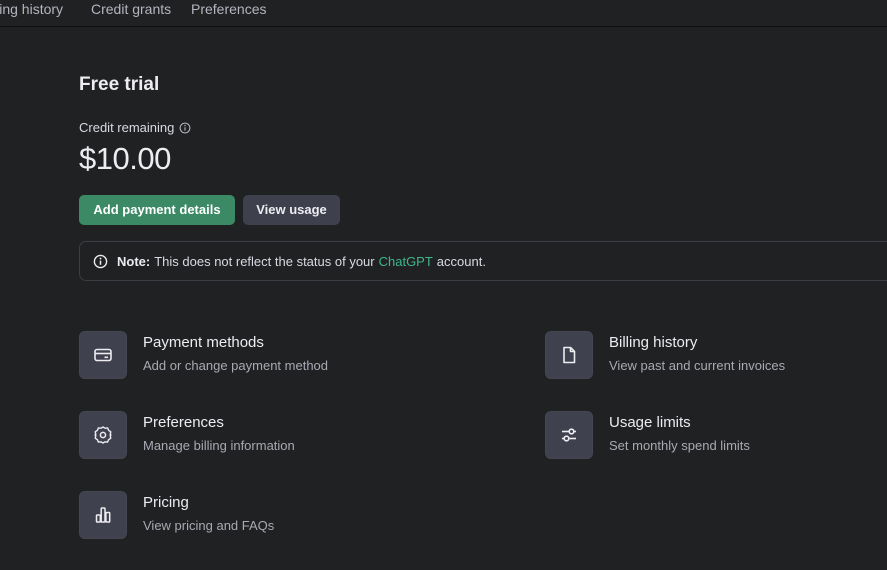 Image resolution: width=887 pixels, height=570 pixels. I want to click on billing-history-icon-box, so click(569, 355).